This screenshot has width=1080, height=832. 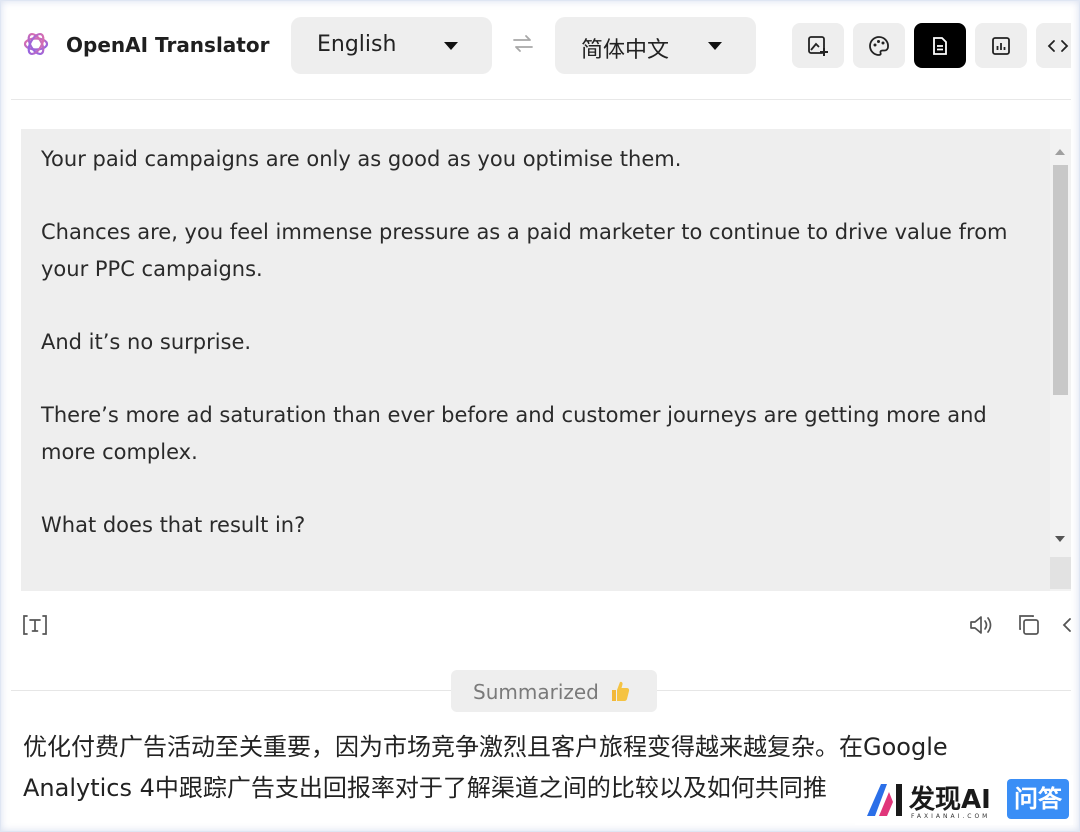 What do you see at coordinates (173, 525) in the screenshot?
I see `source-paragraph: What does that result in?` at bounding box center [173, 525].